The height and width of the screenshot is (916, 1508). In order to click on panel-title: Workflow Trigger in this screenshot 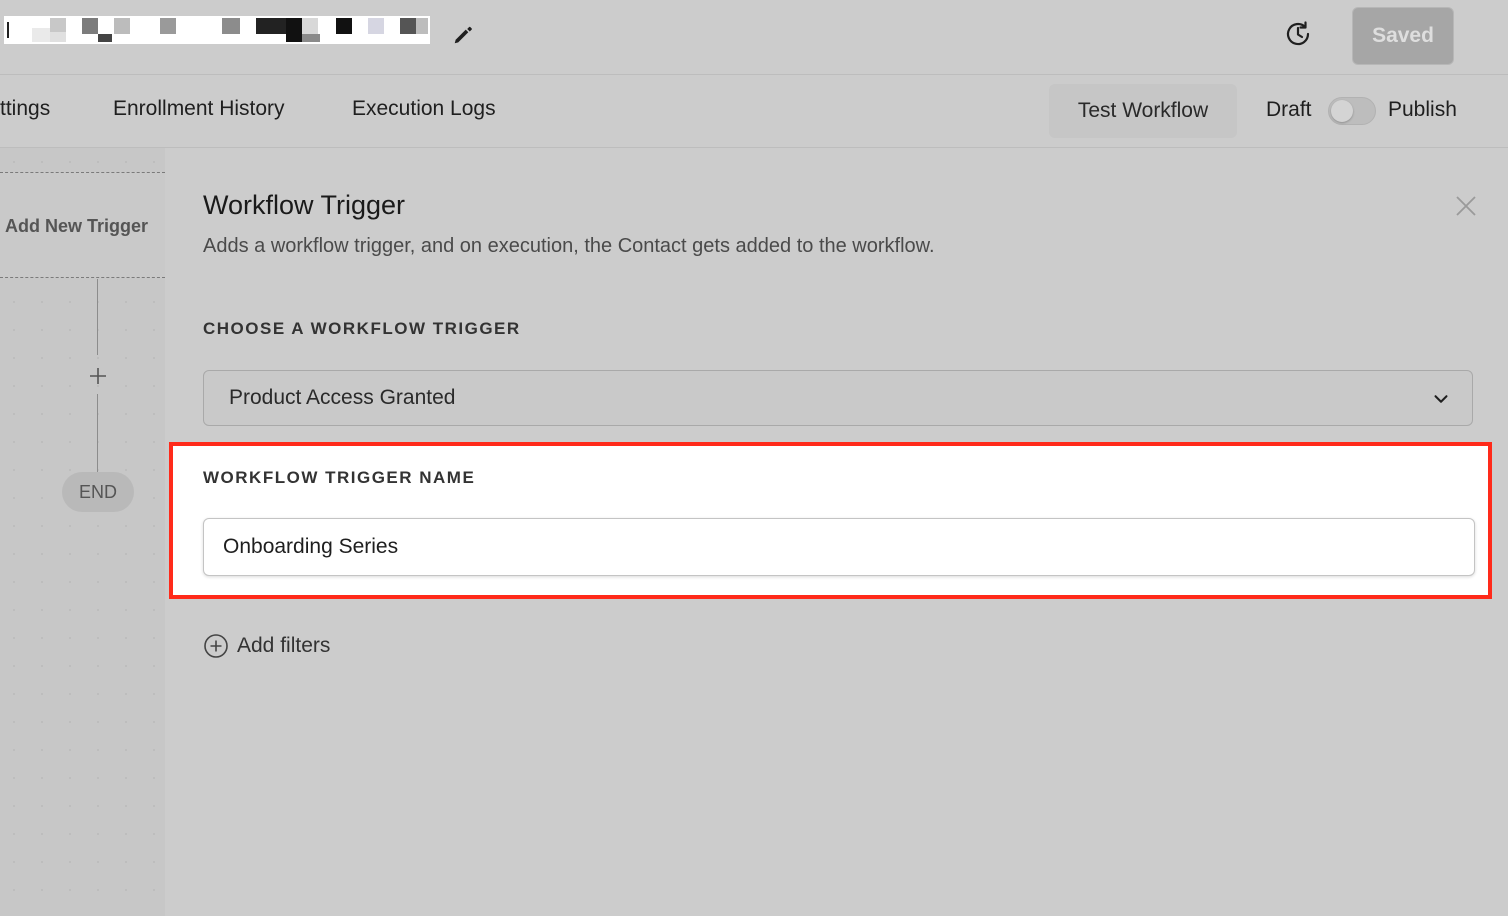, I will do `click(304, 205)`.